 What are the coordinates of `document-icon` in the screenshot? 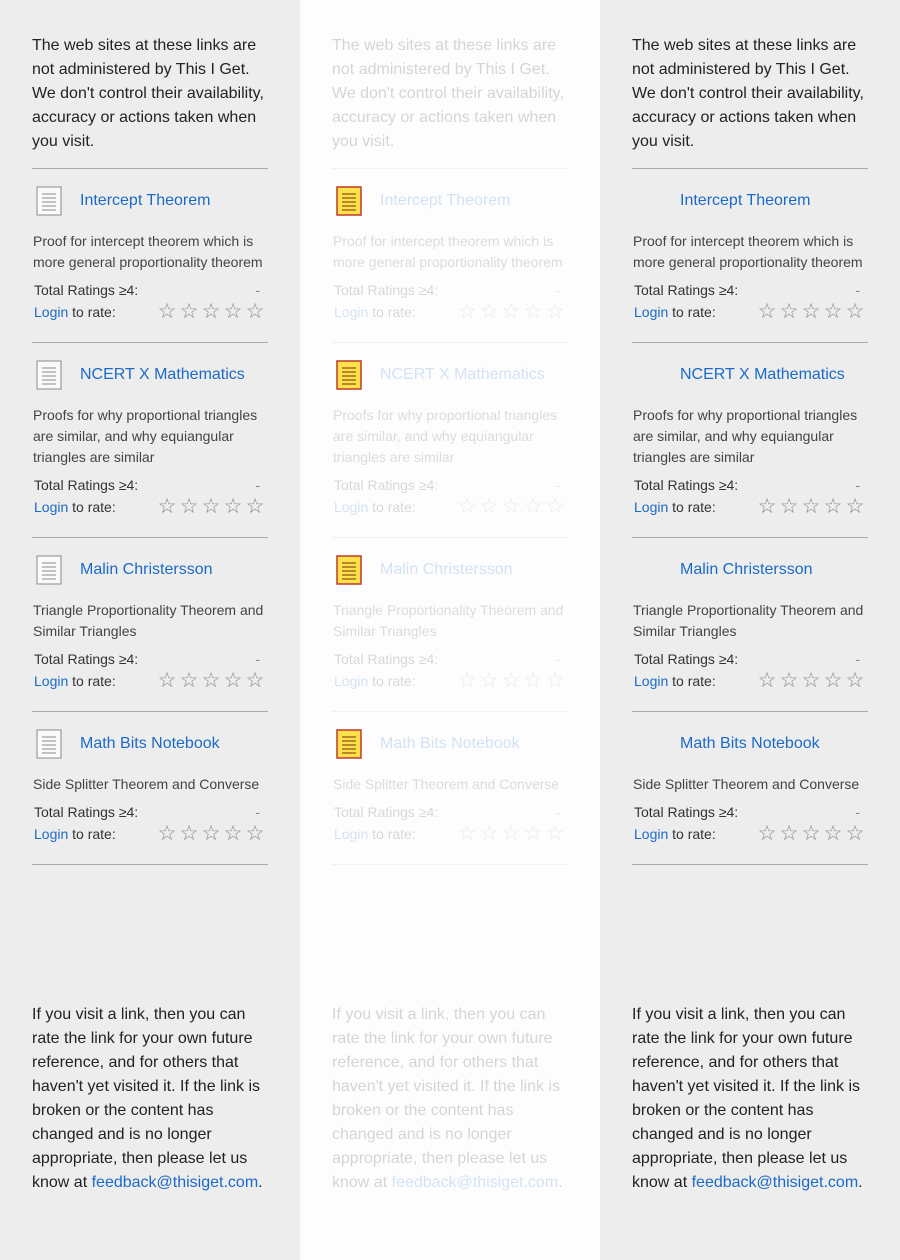 It's located at (349, 744).